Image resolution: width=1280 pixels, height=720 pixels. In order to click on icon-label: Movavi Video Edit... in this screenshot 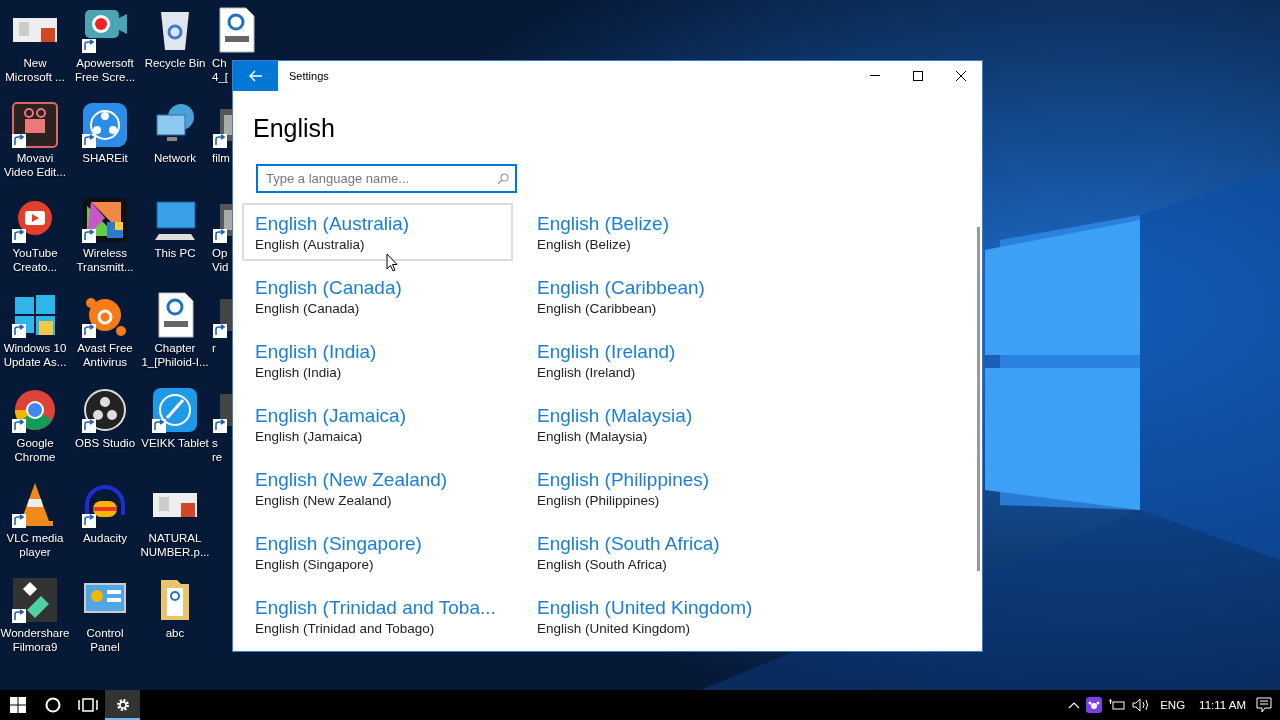, I will do `click(35, 165)`.